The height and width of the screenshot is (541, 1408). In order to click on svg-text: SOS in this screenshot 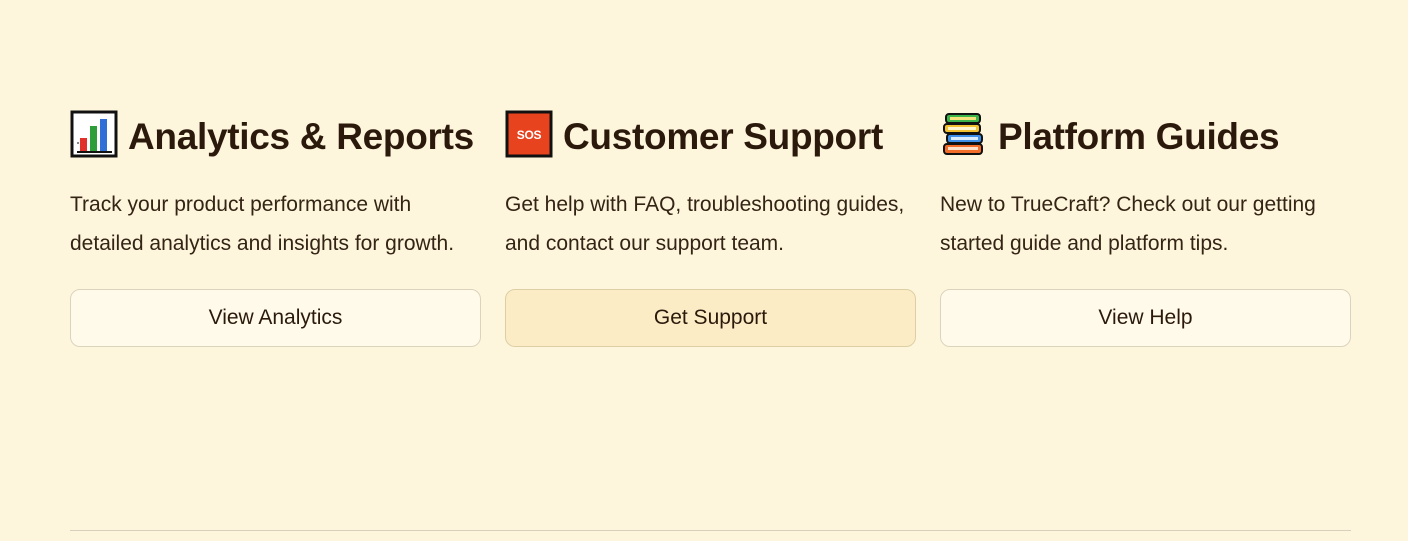, I will do `click(529, 135)`.